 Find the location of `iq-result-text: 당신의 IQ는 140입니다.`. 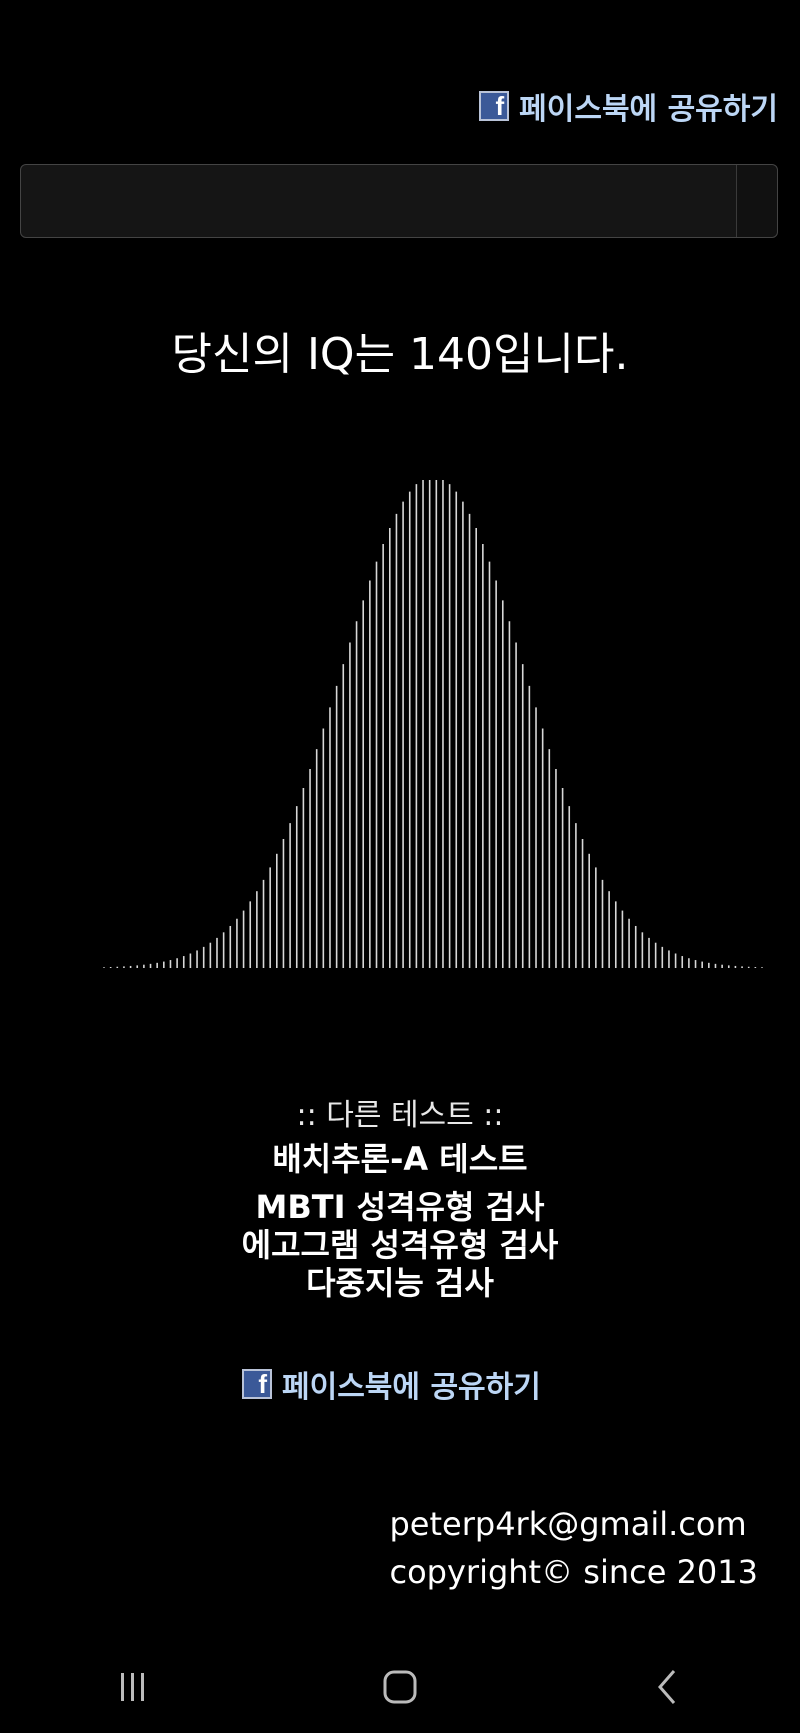

iq-result-text: 당신의 IQ는 140입니다. is located at coordinates (400, 354).